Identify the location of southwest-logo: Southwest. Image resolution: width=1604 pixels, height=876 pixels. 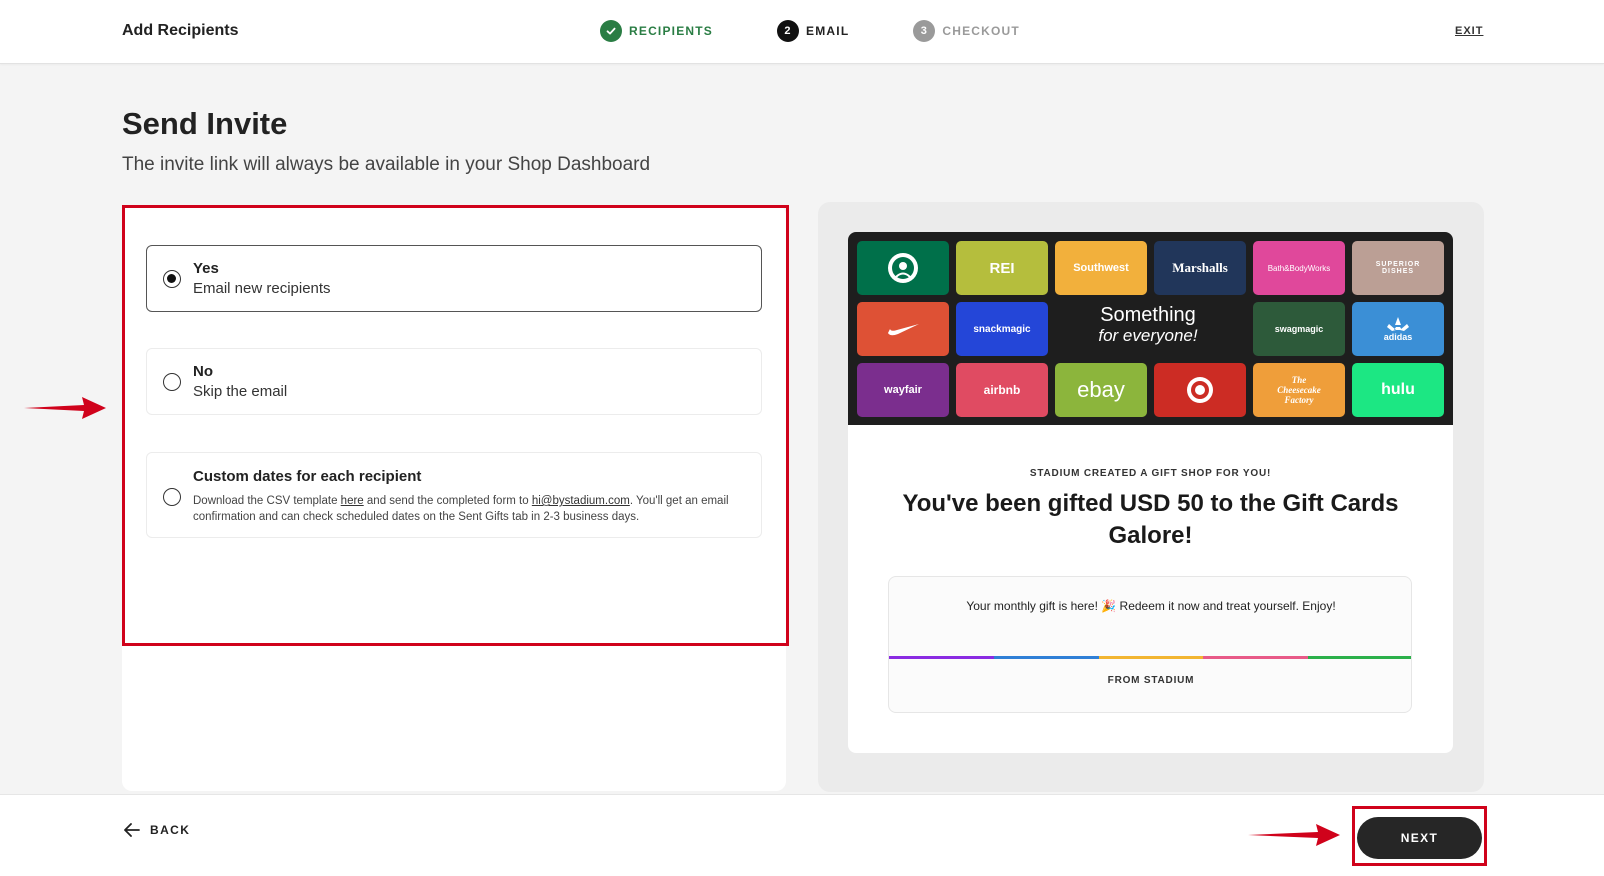
(1101, 268).